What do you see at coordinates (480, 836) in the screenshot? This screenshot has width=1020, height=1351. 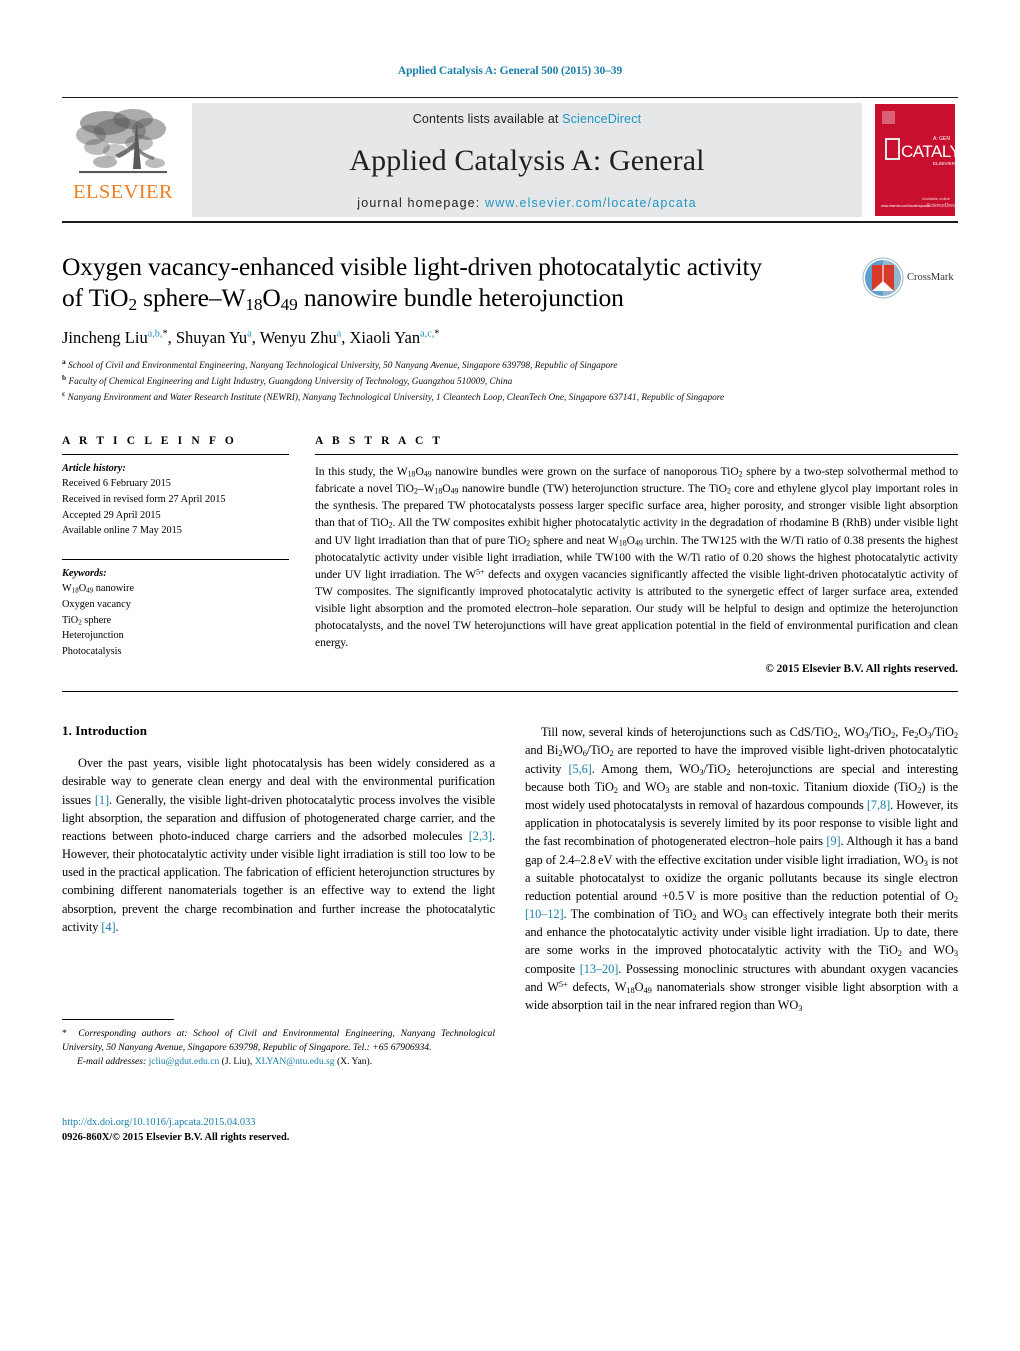 I see `citation-ref: [2,3]` at bounding box center [480, 836].